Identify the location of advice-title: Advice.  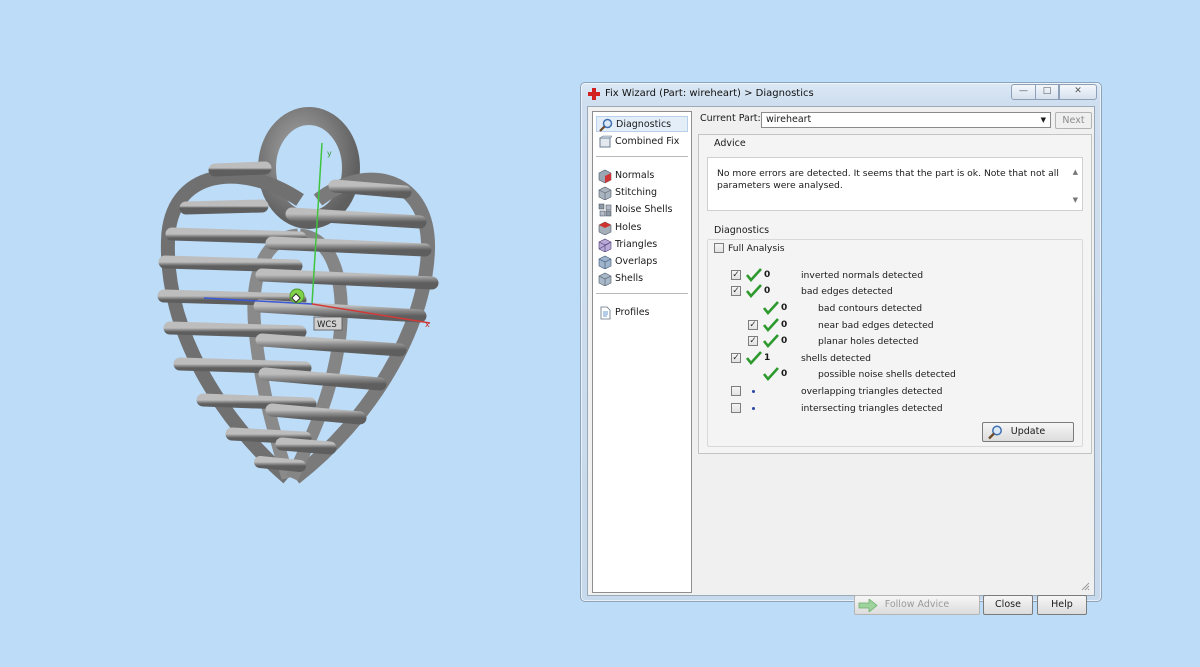
(730, 143).